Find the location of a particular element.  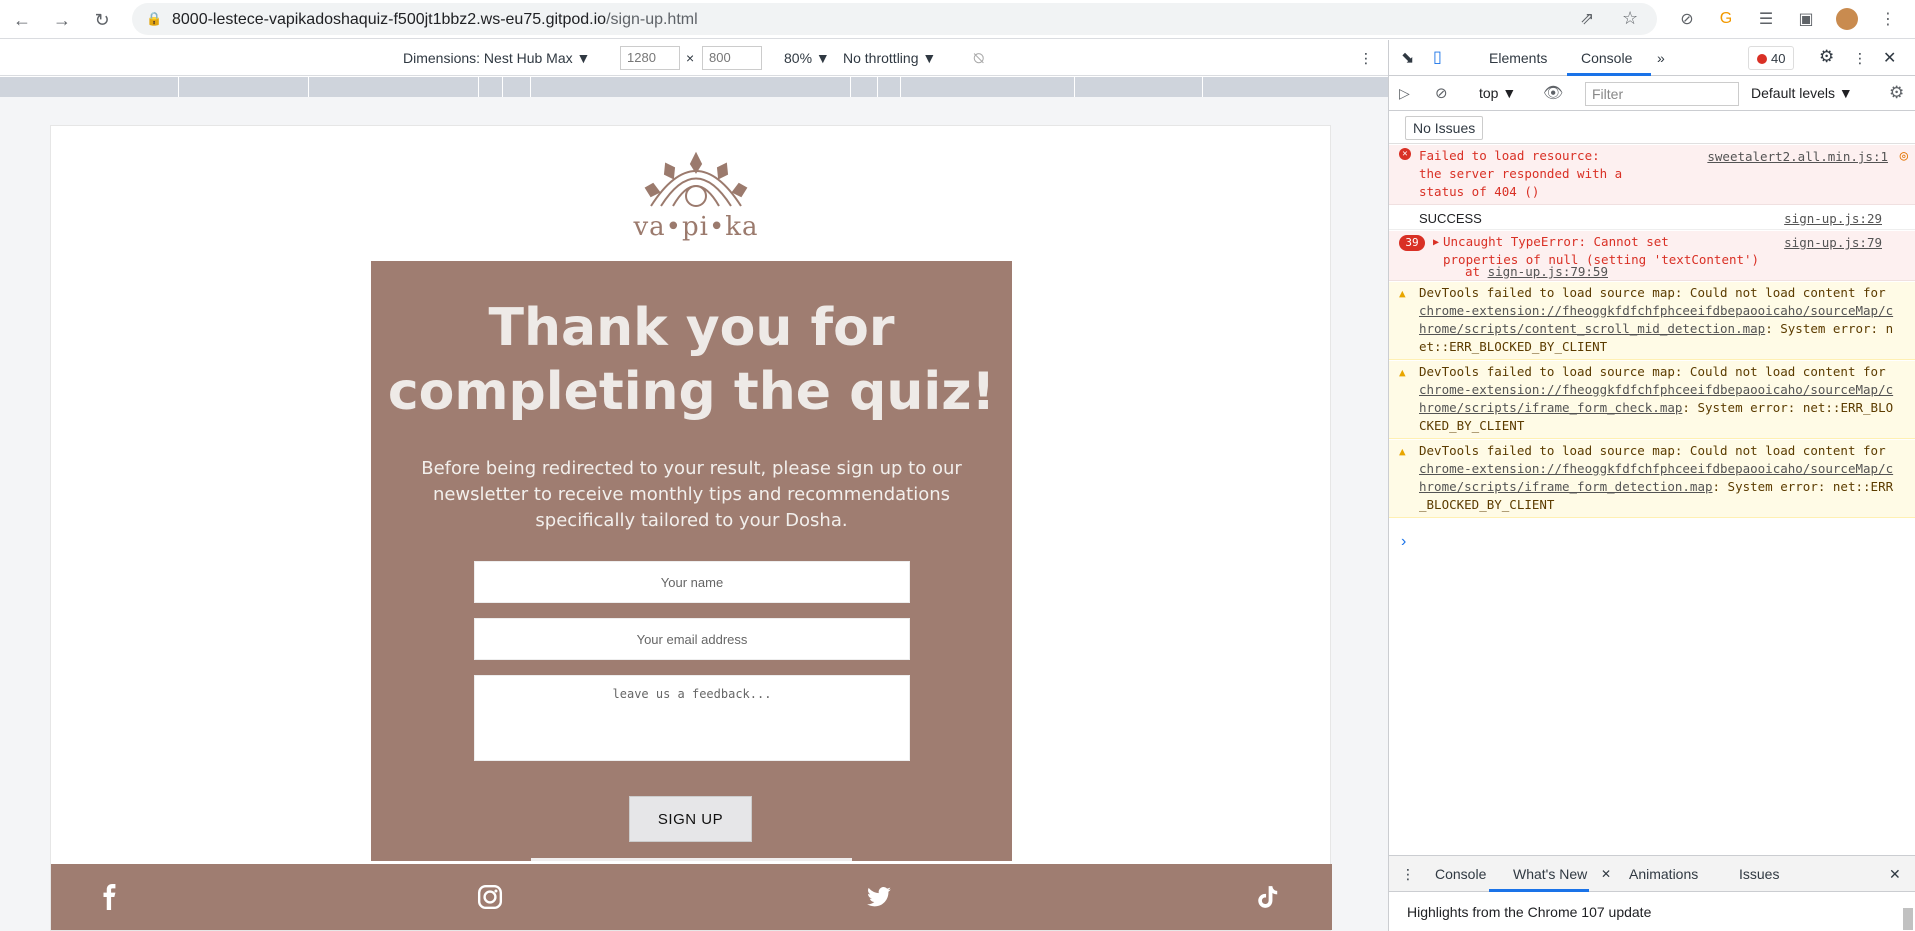

settings-gear-icon: ⚙ is located at coordinates (1826, 57).